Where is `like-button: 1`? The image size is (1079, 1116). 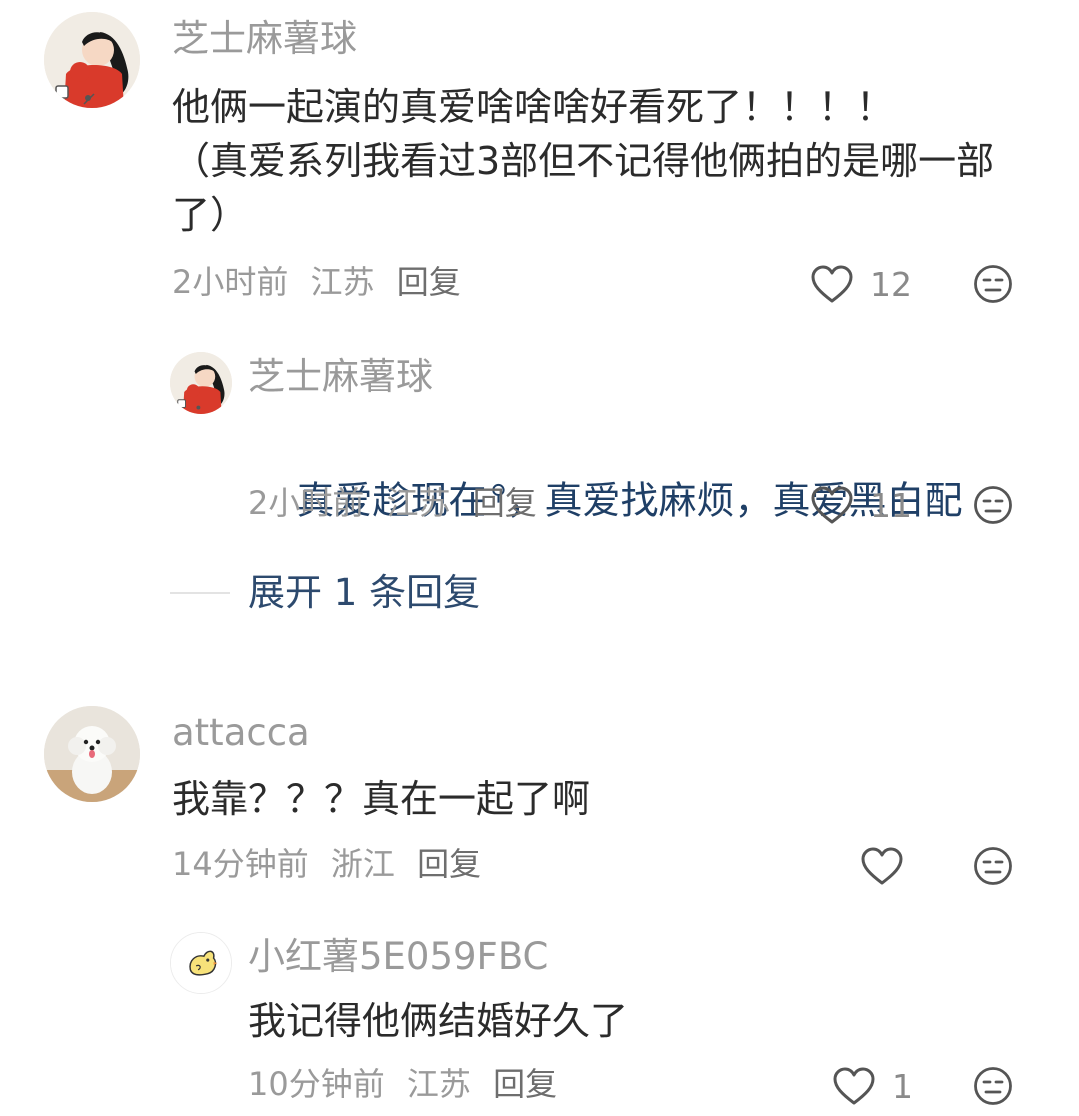
like-button: 1 is located at coordinates (872, 1086).